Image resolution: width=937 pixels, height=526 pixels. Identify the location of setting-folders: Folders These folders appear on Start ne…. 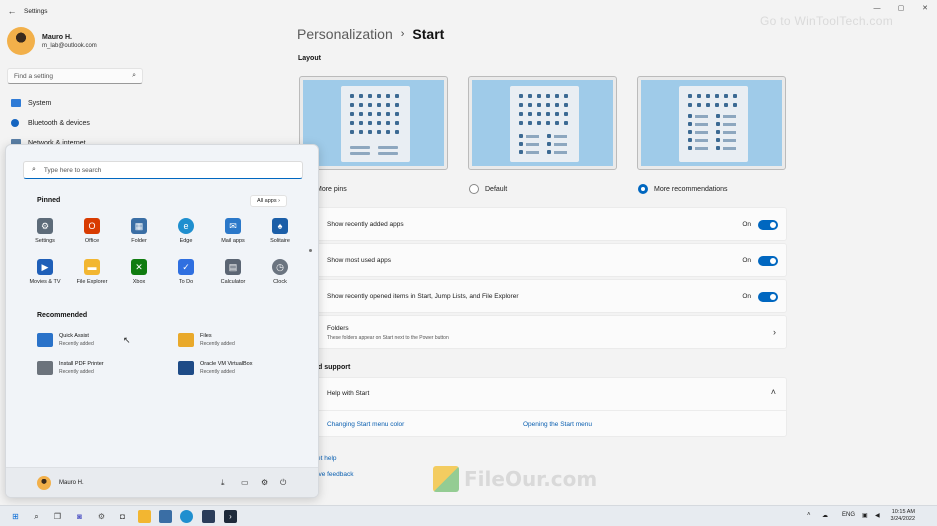
(542, 332).